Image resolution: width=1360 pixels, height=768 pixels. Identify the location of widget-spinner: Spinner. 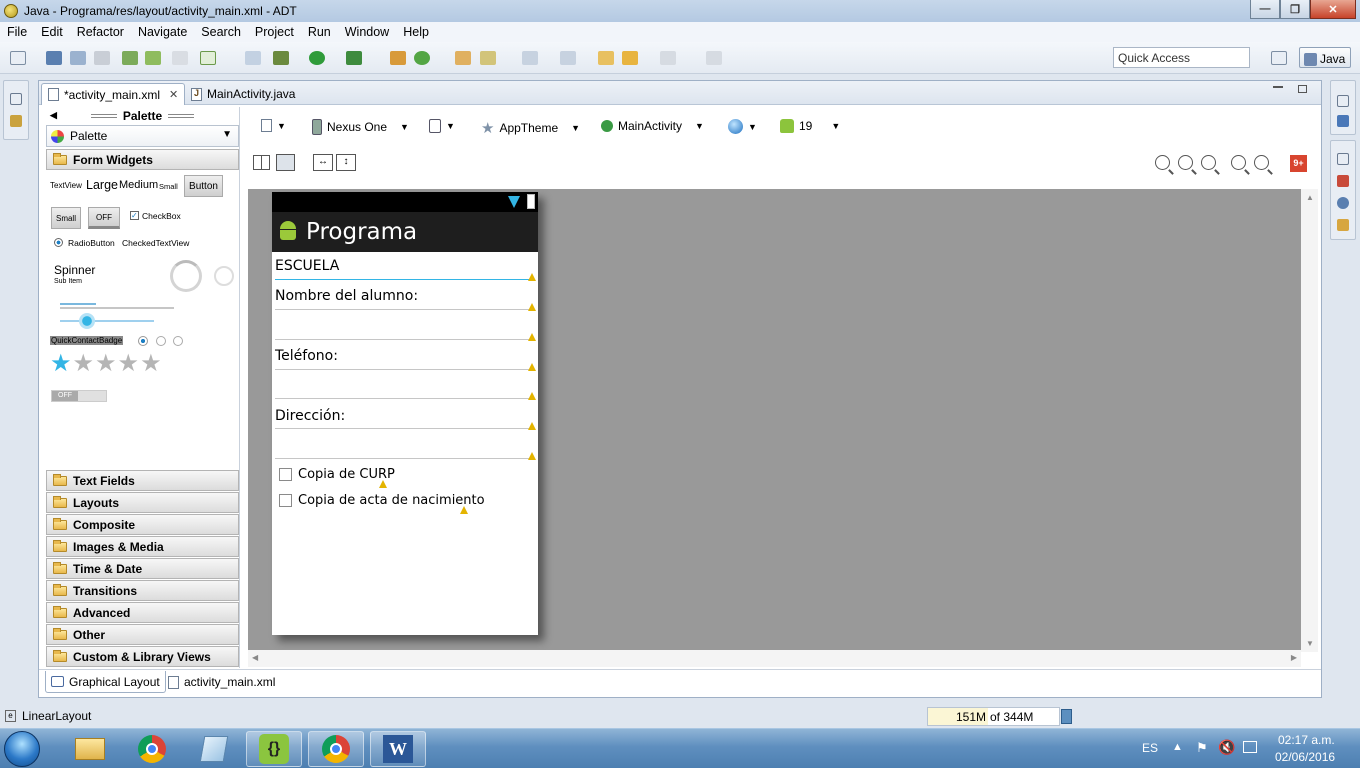
(74, 270).